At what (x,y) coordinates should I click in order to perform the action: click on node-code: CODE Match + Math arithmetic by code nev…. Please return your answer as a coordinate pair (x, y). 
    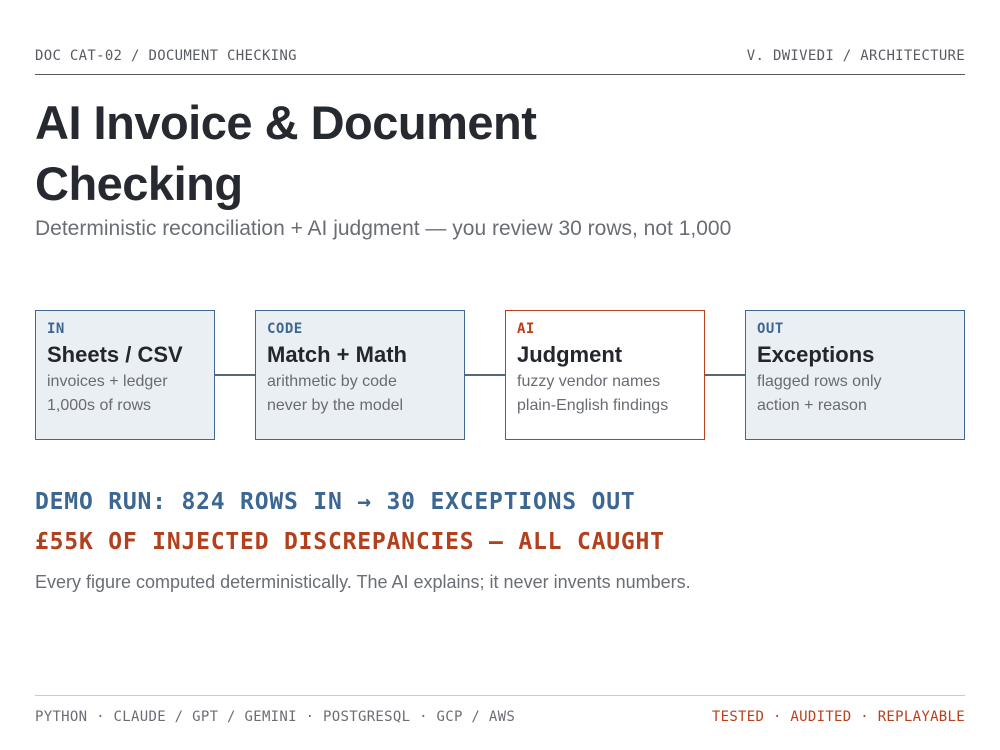
    Looking at the image, I should click on (360, 375).